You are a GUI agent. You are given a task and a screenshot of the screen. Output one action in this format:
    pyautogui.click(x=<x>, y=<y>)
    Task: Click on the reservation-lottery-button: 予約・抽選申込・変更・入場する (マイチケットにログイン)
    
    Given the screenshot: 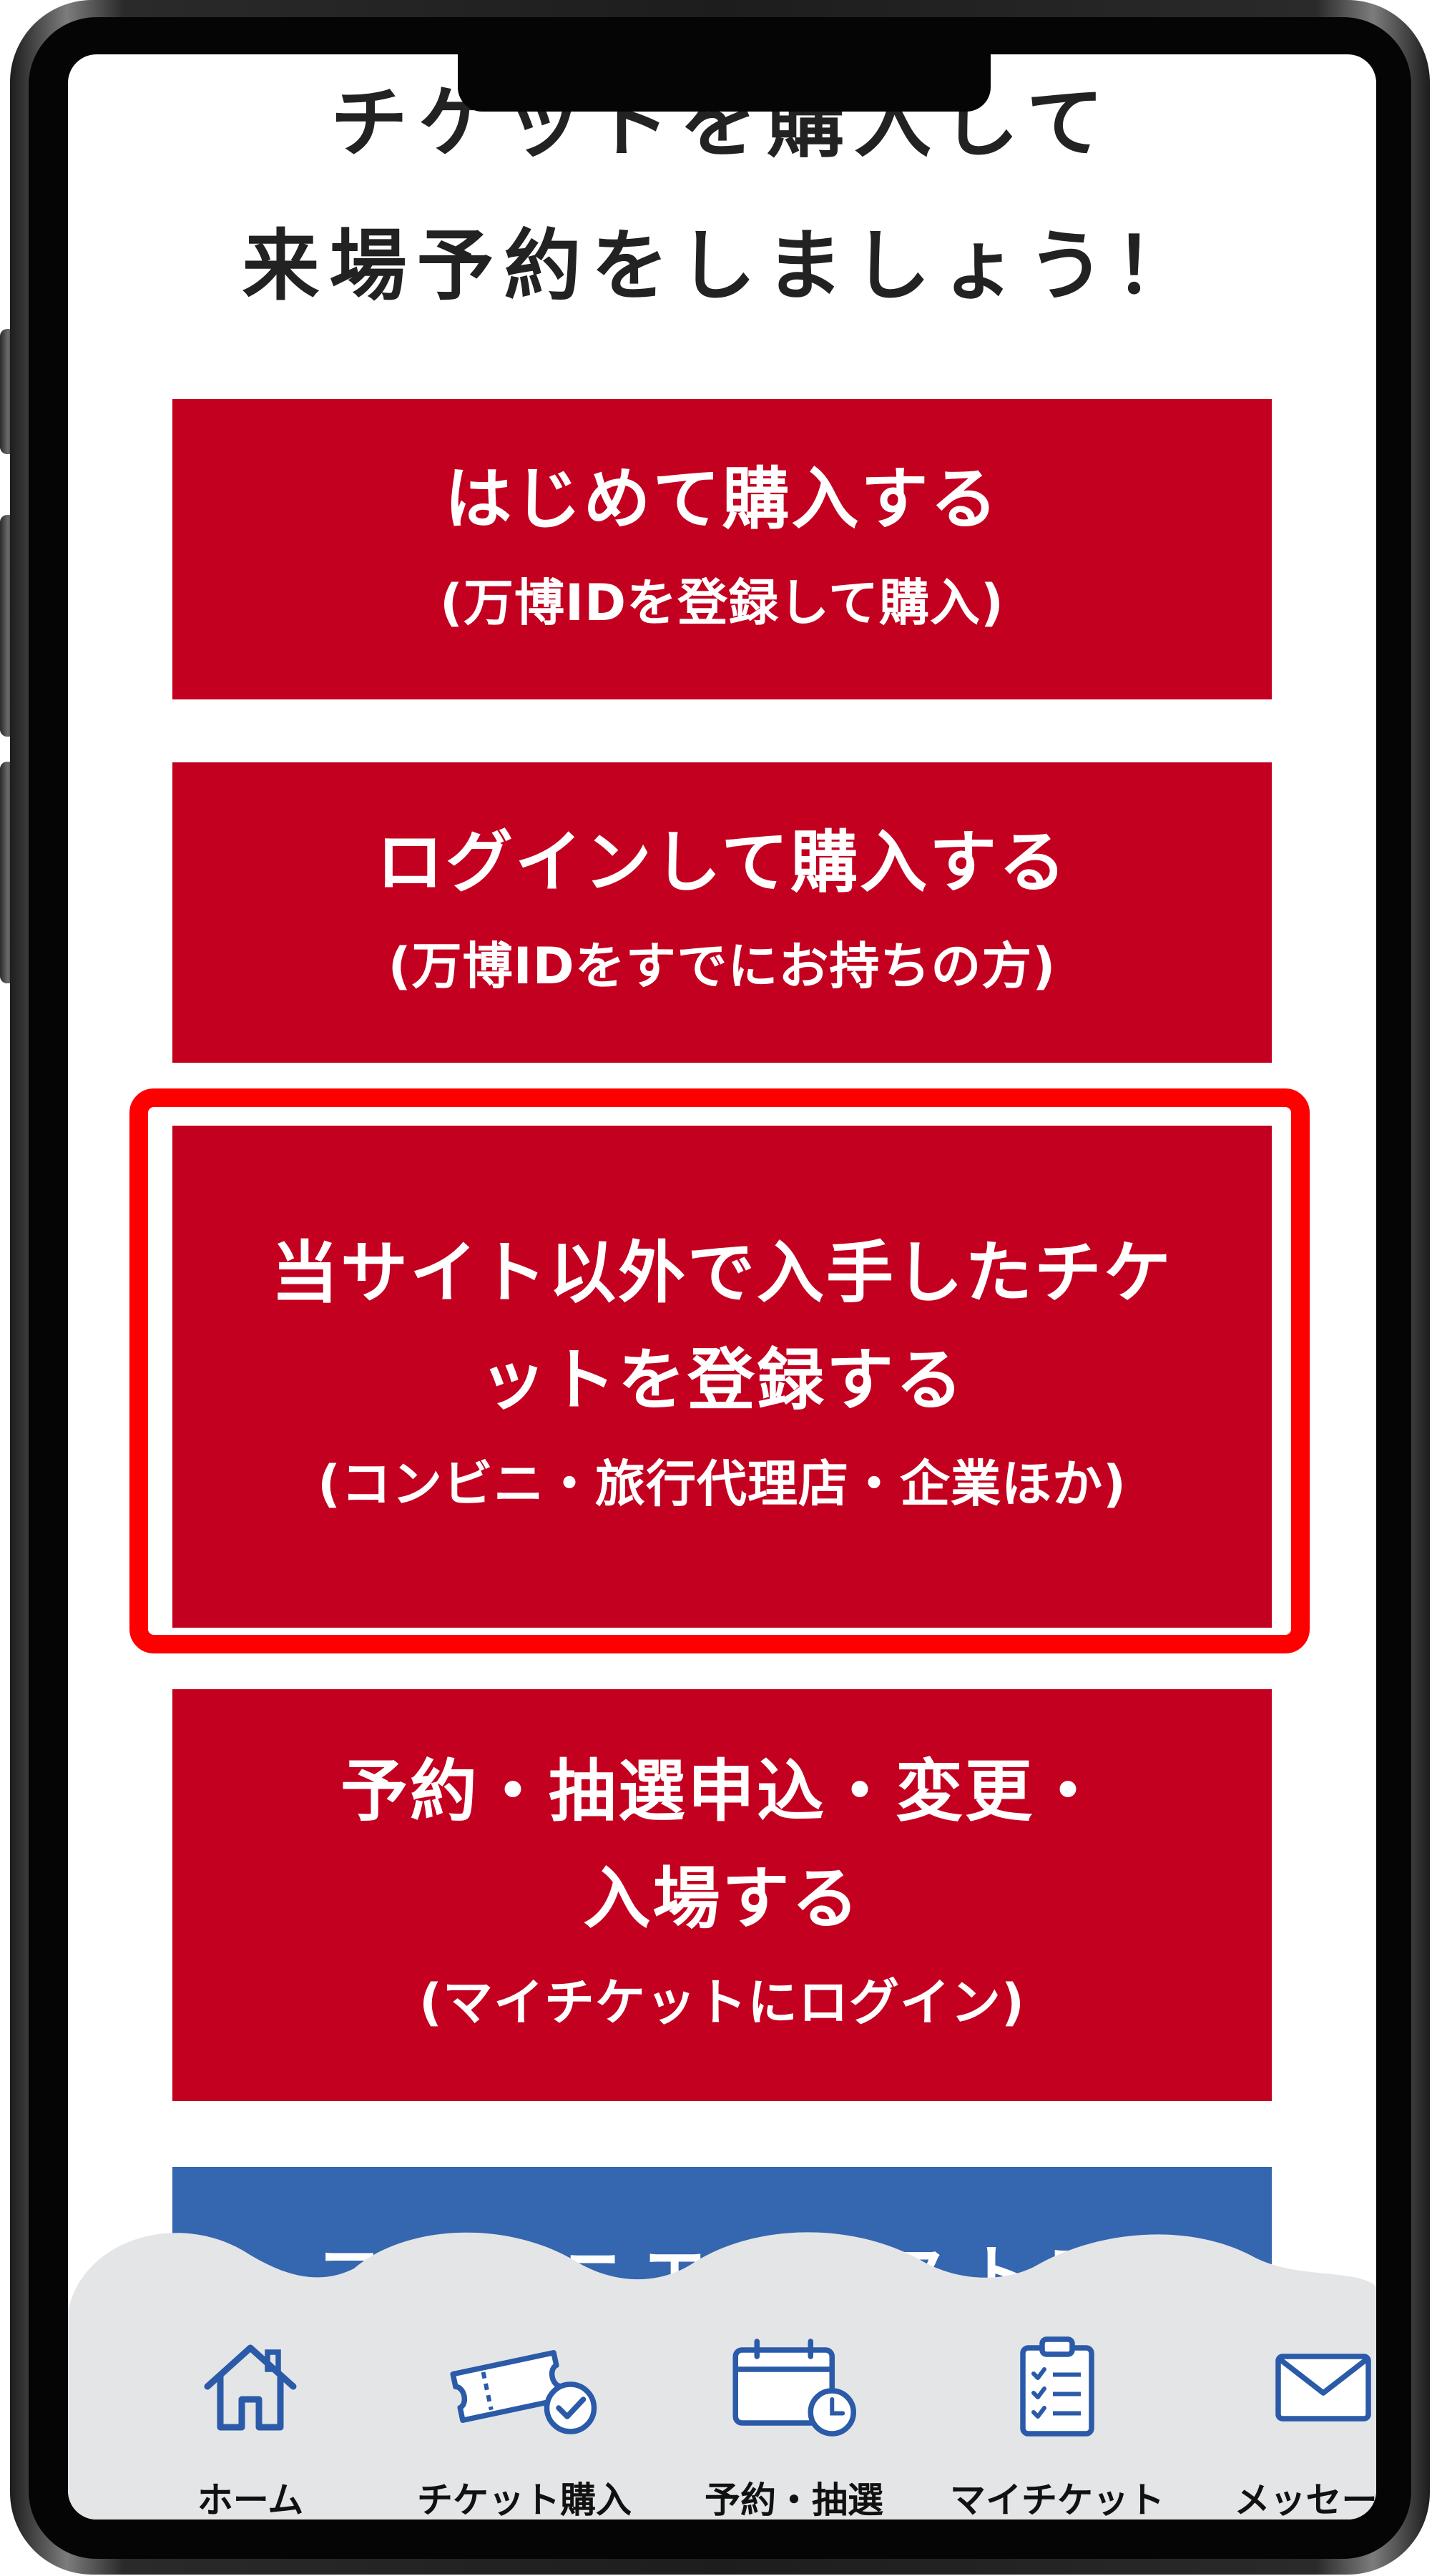 What is the action you would take?
    pyautogui.click(x=722, y=1895)
    